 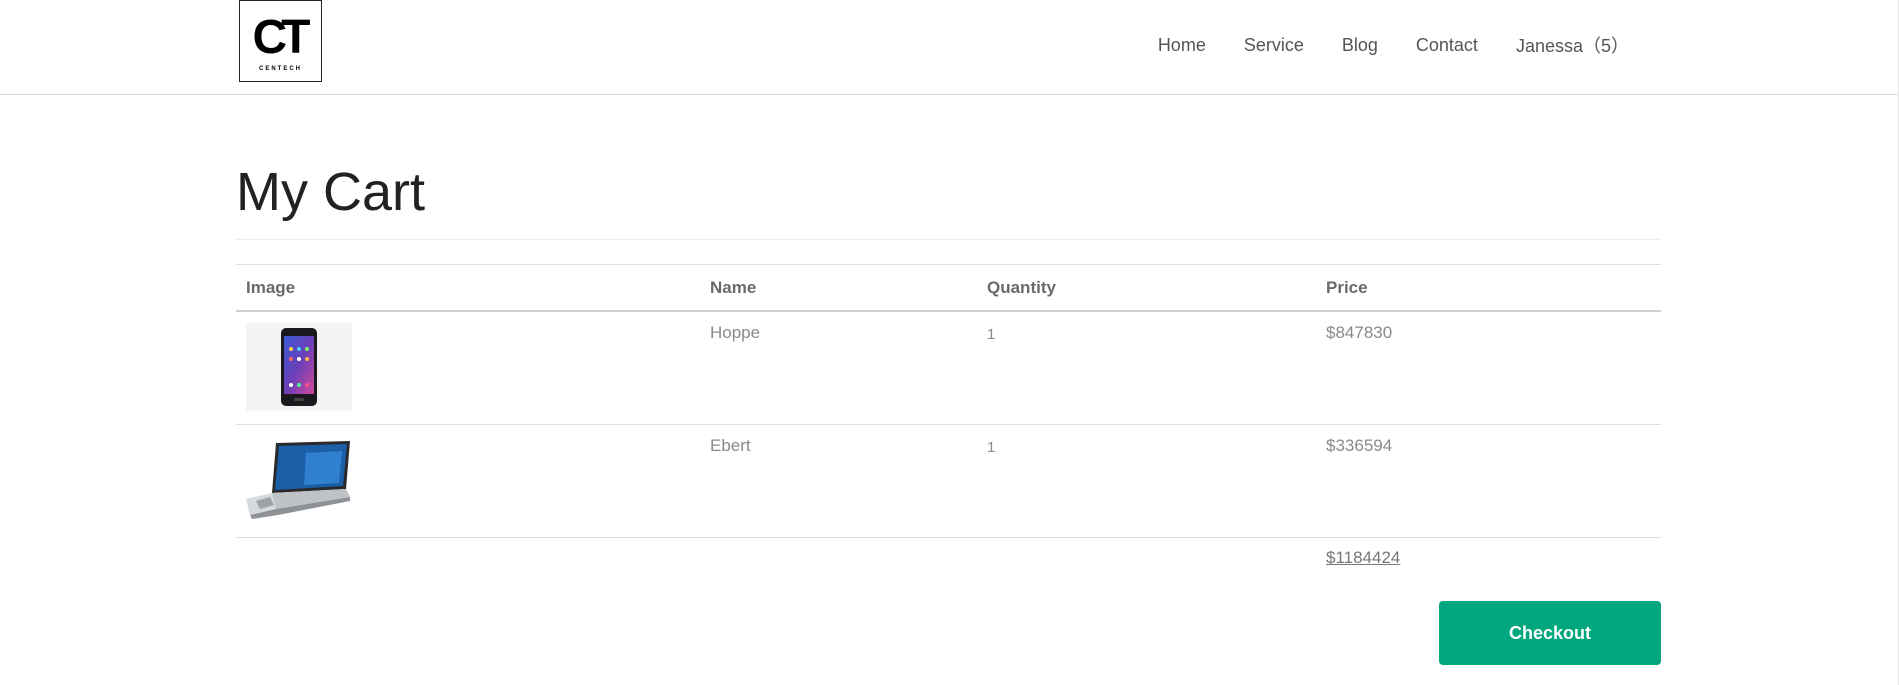 I want to click on logo-text: CENTECH, so click(x=280, y=69).